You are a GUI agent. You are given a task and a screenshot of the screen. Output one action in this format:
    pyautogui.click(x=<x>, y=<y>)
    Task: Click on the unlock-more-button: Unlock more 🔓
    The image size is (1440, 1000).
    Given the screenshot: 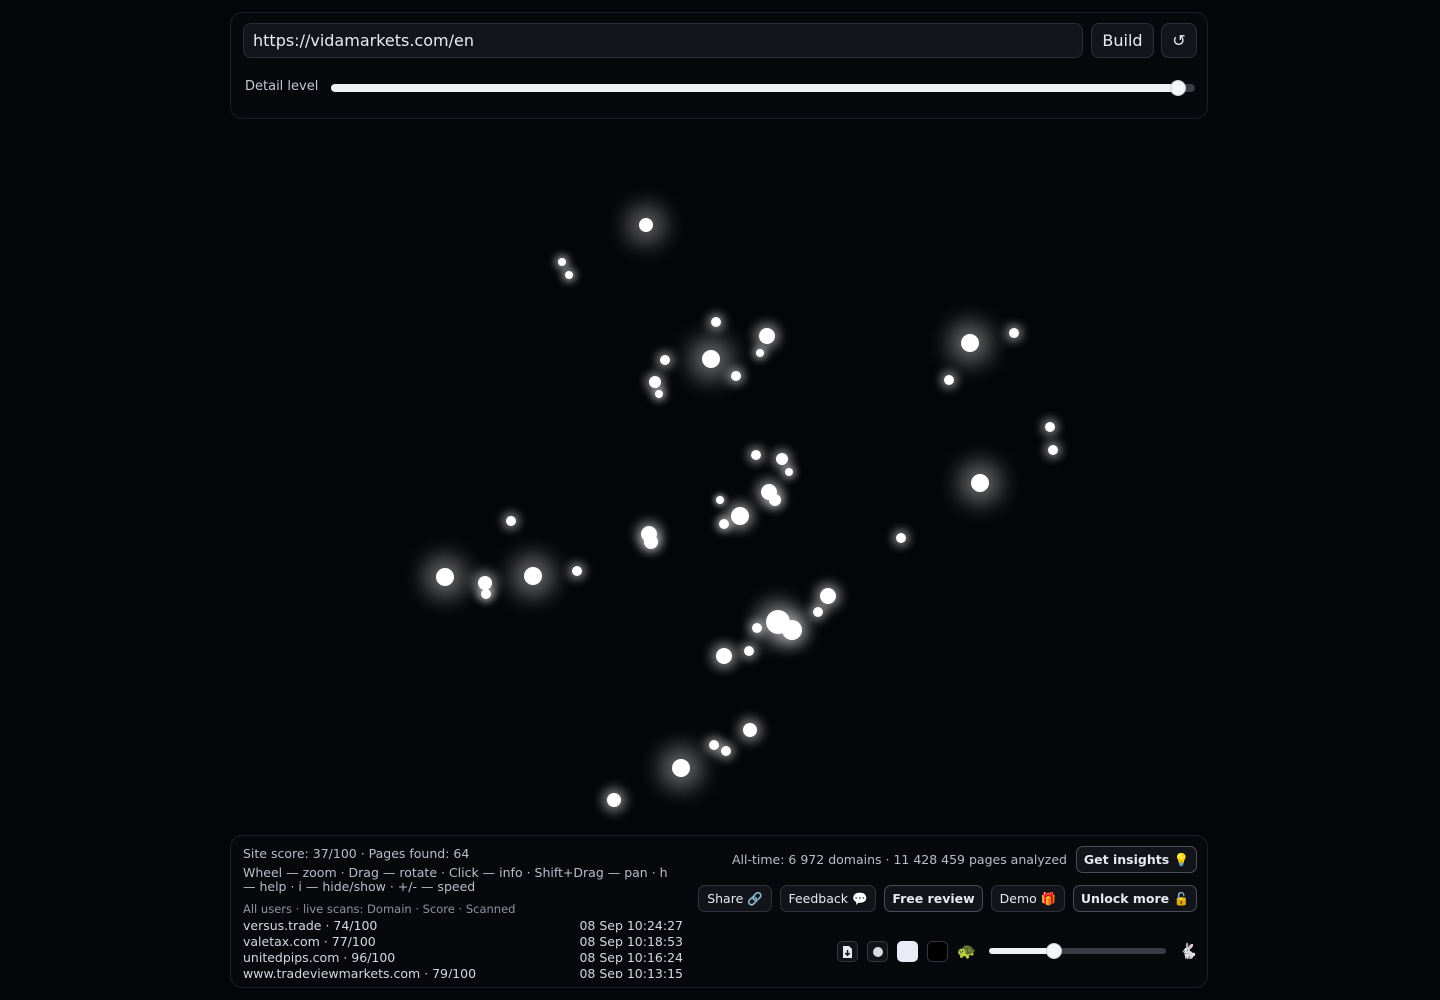 What is the action you would take?
    pyautogui.click(x=1135, y=898)
    